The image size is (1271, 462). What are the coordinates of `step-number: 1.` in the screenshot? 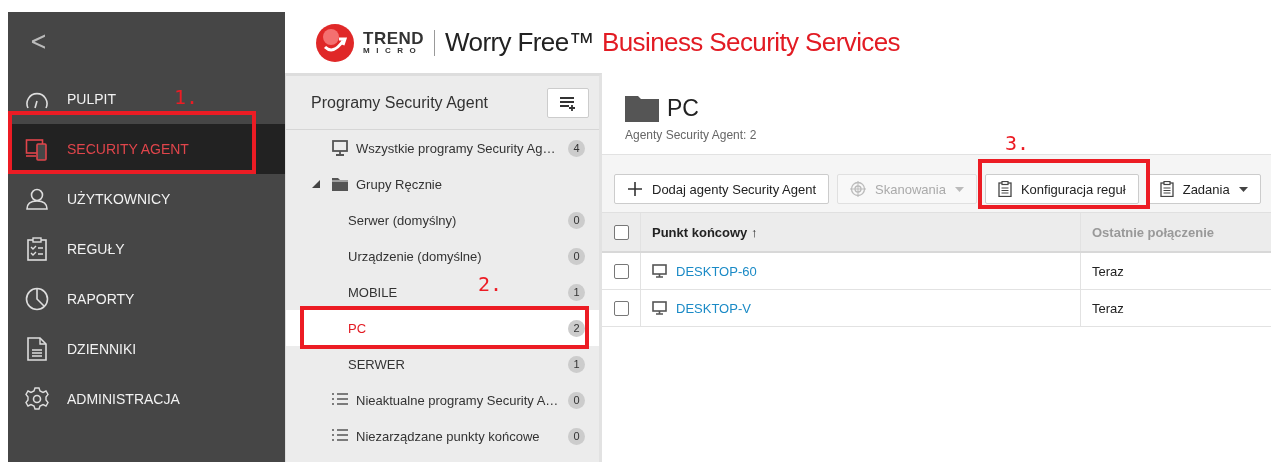 It's located at (186, 97).